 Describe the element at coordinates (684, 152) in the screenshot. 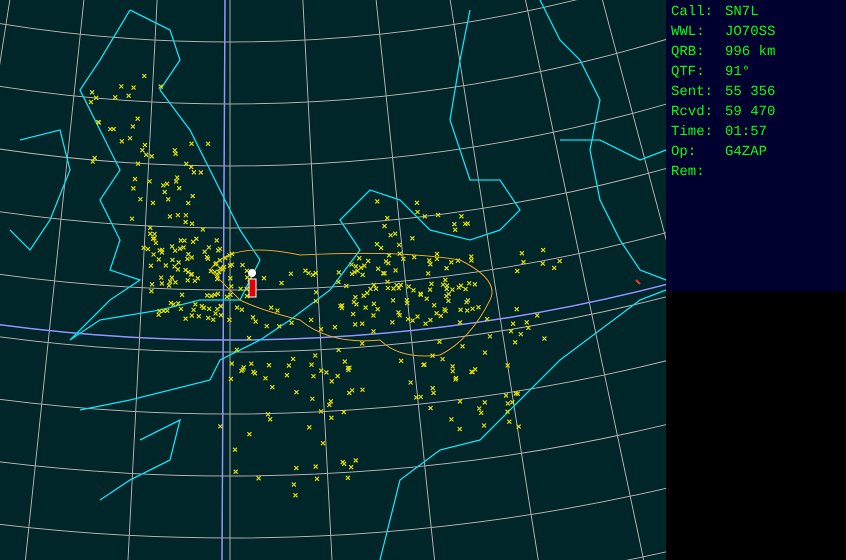

I see `field-label: Op:` at that location.